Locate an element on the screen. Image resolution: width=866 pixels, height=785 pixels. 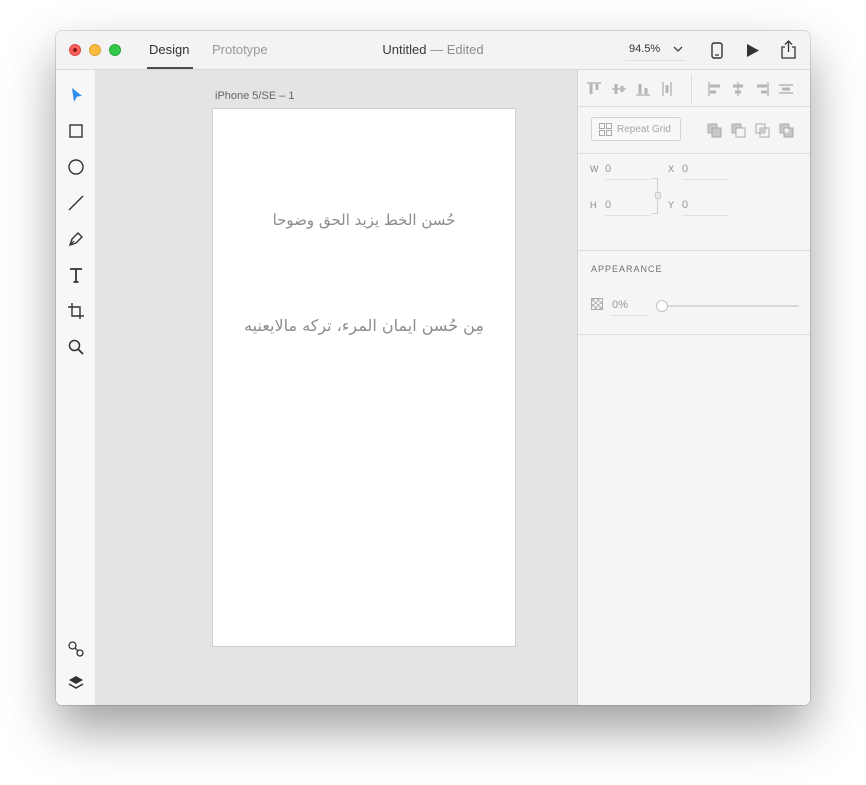
dimensions-section: W 0 H 0 X 0 Y 0 is located at coordinates (694, 202).